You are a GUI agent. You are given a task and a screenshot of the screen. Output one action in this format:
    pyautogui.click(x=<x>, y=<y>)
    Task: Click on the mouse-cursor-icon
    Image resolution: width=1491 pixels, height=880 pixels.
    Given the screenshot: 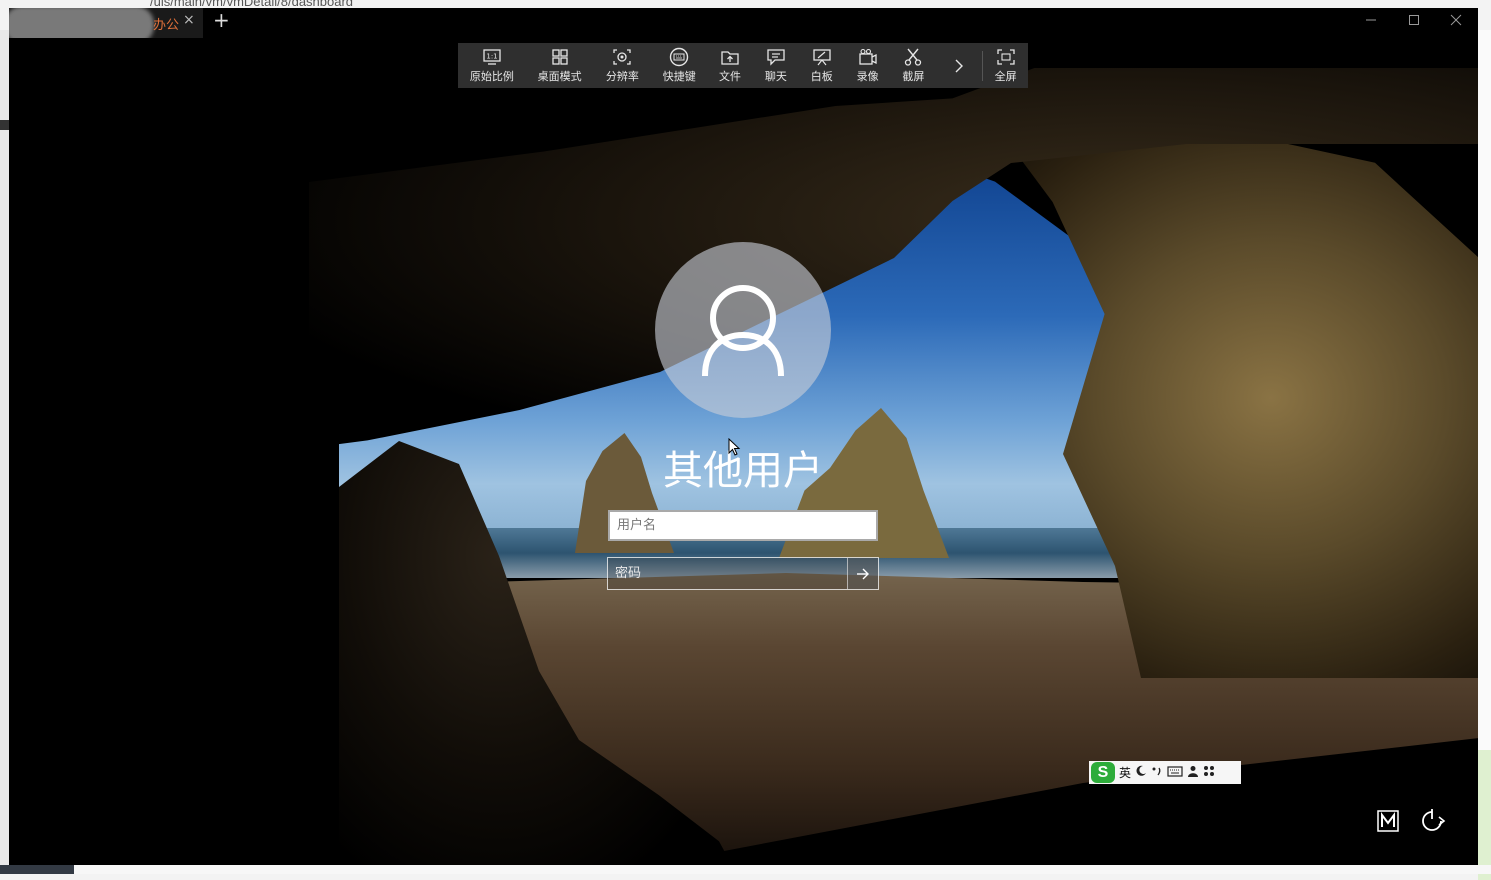 What is the action you would take?
    pyautogui.click(x=734, y=447)
    